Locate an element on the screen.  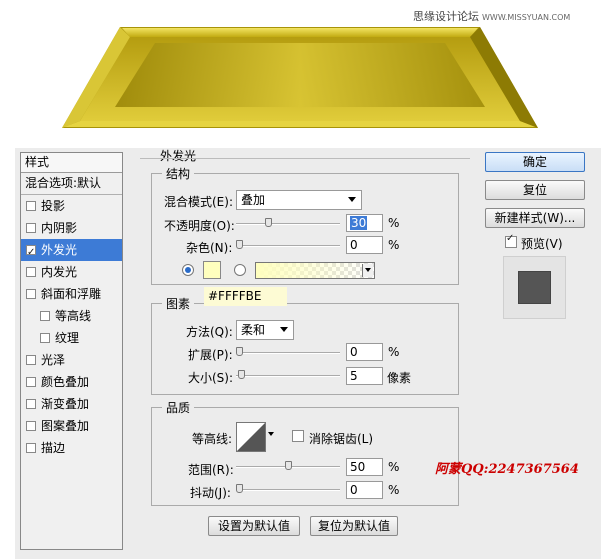
style-item-label: 等高线 is located at coordinates (73, 316).